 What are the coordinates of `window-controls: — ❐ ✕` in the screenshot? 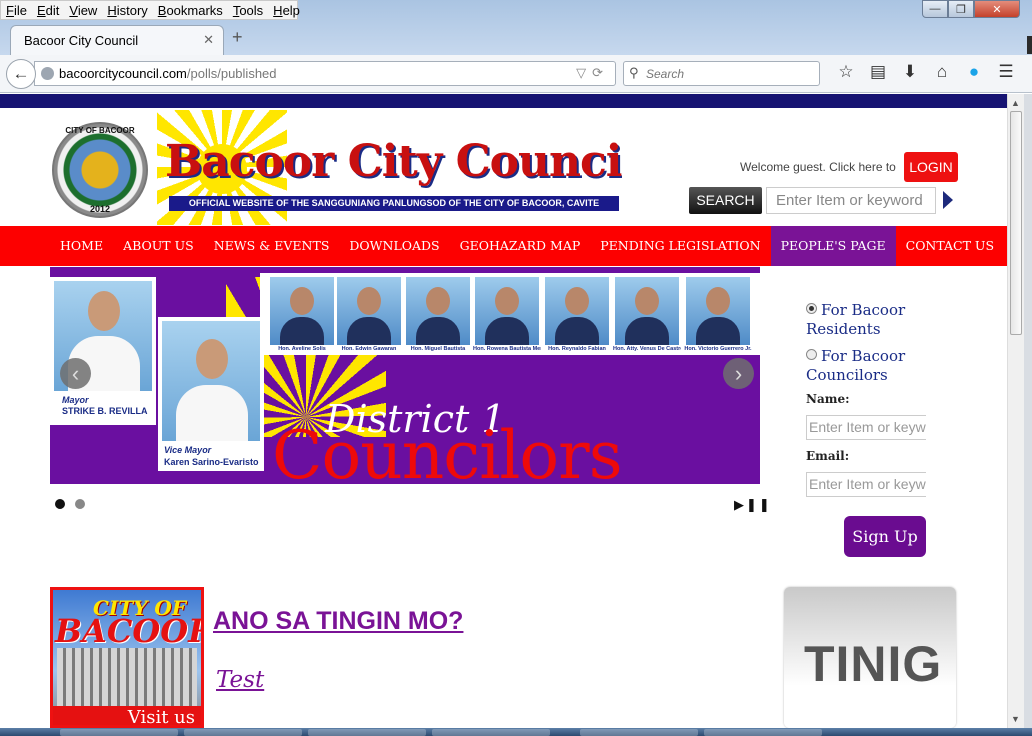 It's located at (971, 9).